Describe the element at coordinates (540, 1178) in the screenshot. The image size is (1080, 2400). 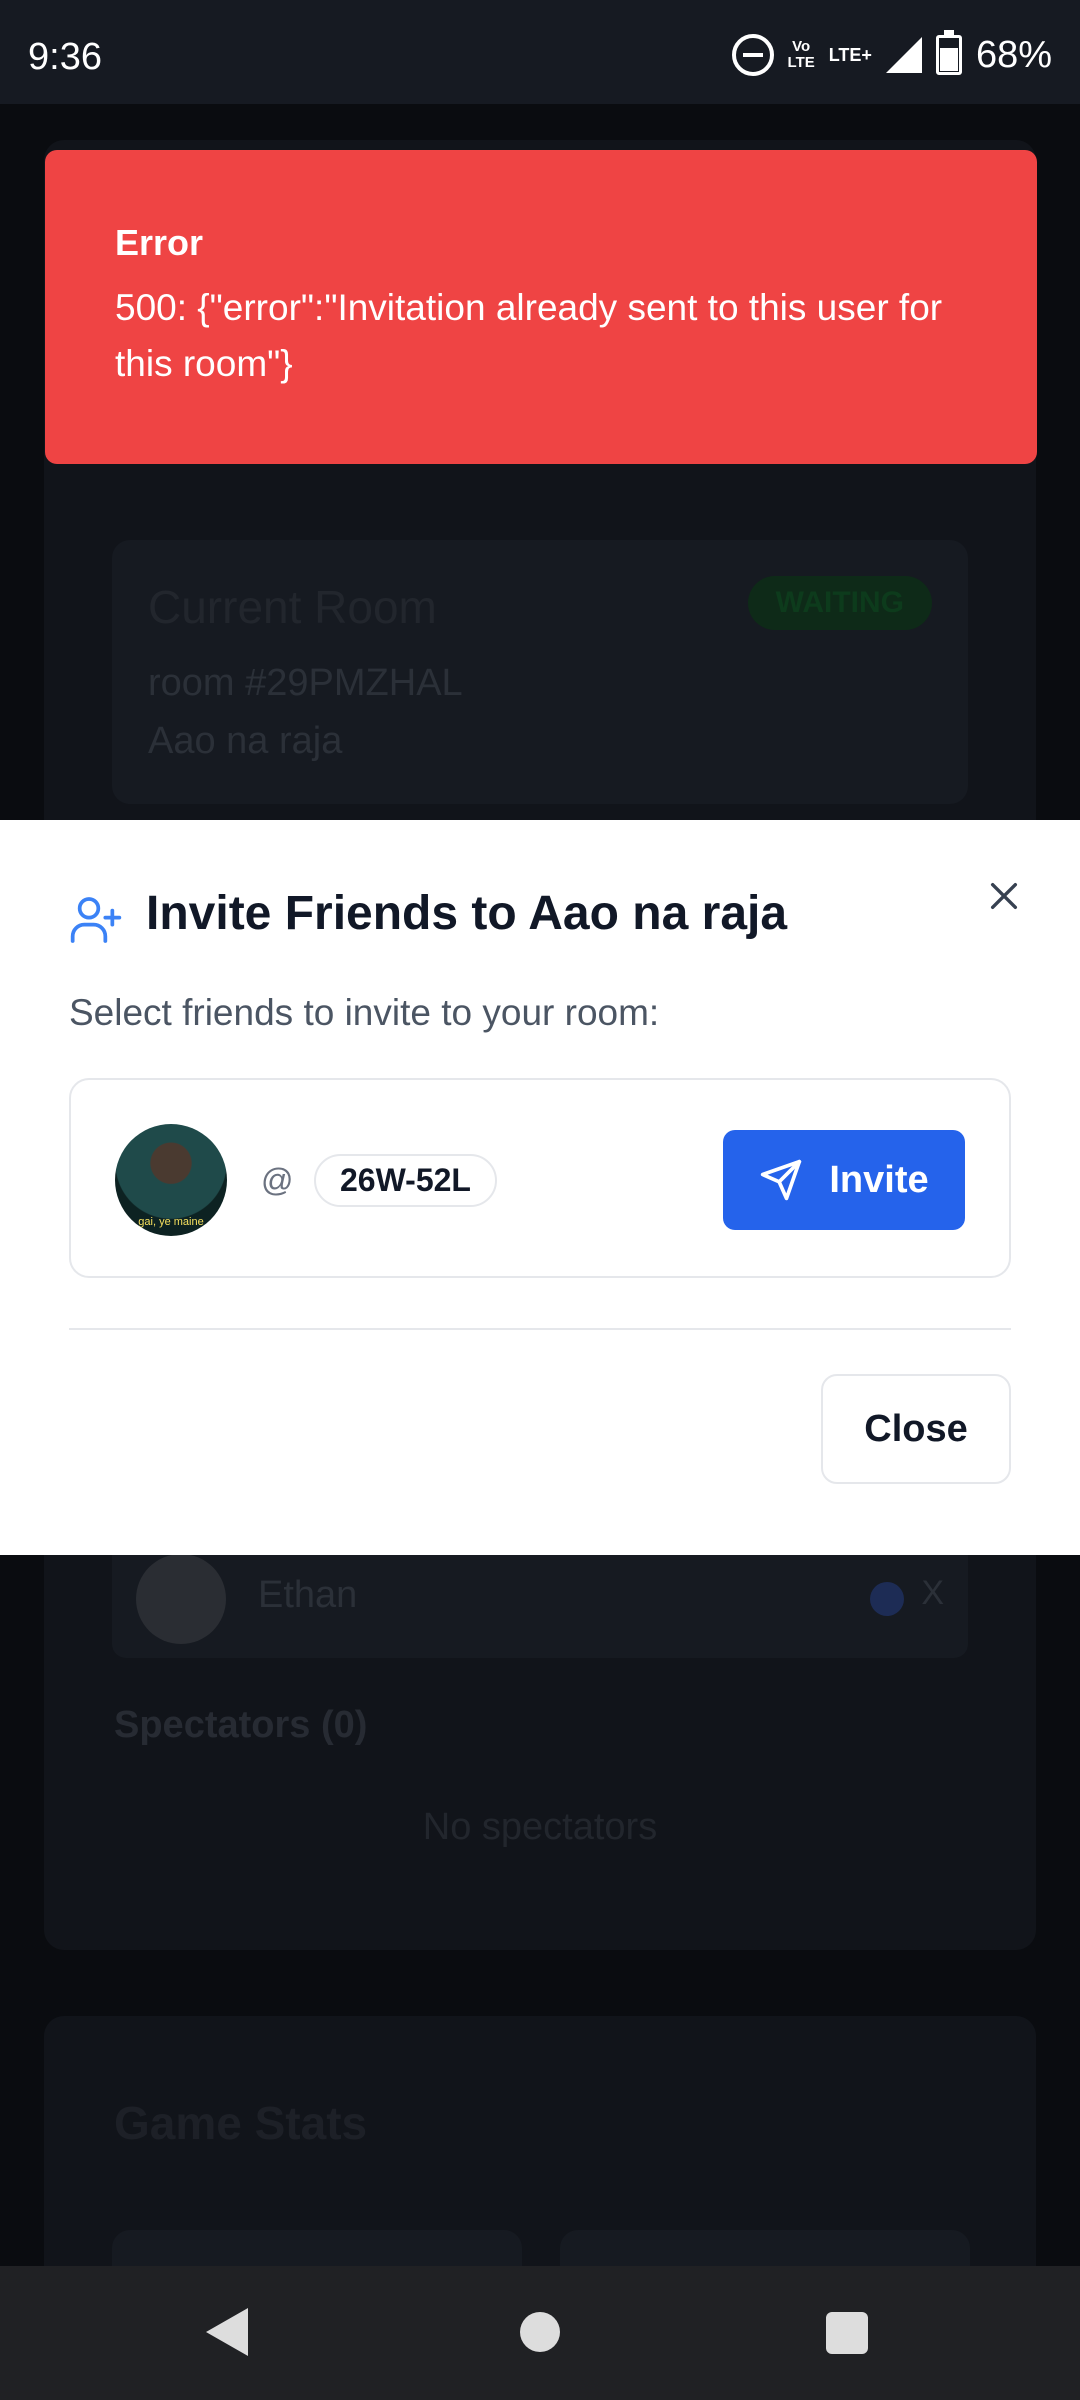
I see `friend-list-item: gai, ye maine @ 26W-52L Invite` at that location.